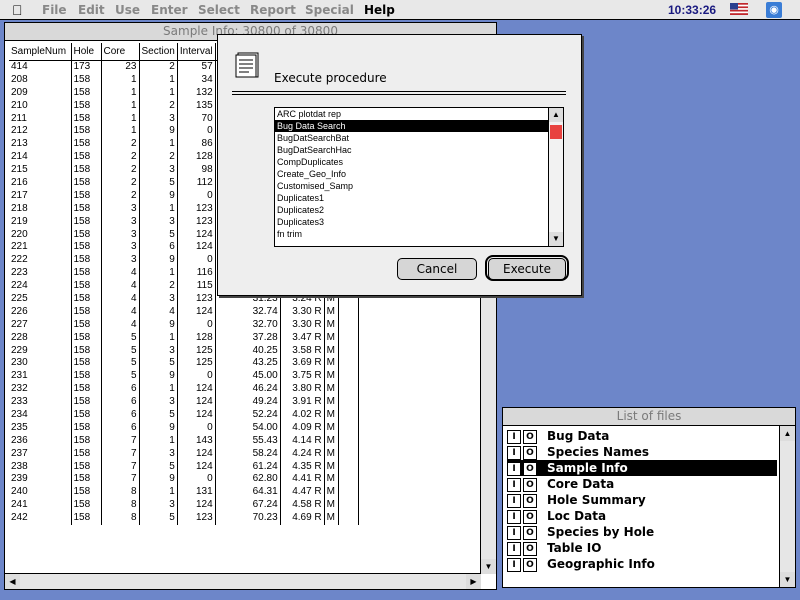 The image size is (800, 600). Describe the element at coordinates (642, 548) in the screenshot. I see `file-list-item: I O Table IO` at that location.